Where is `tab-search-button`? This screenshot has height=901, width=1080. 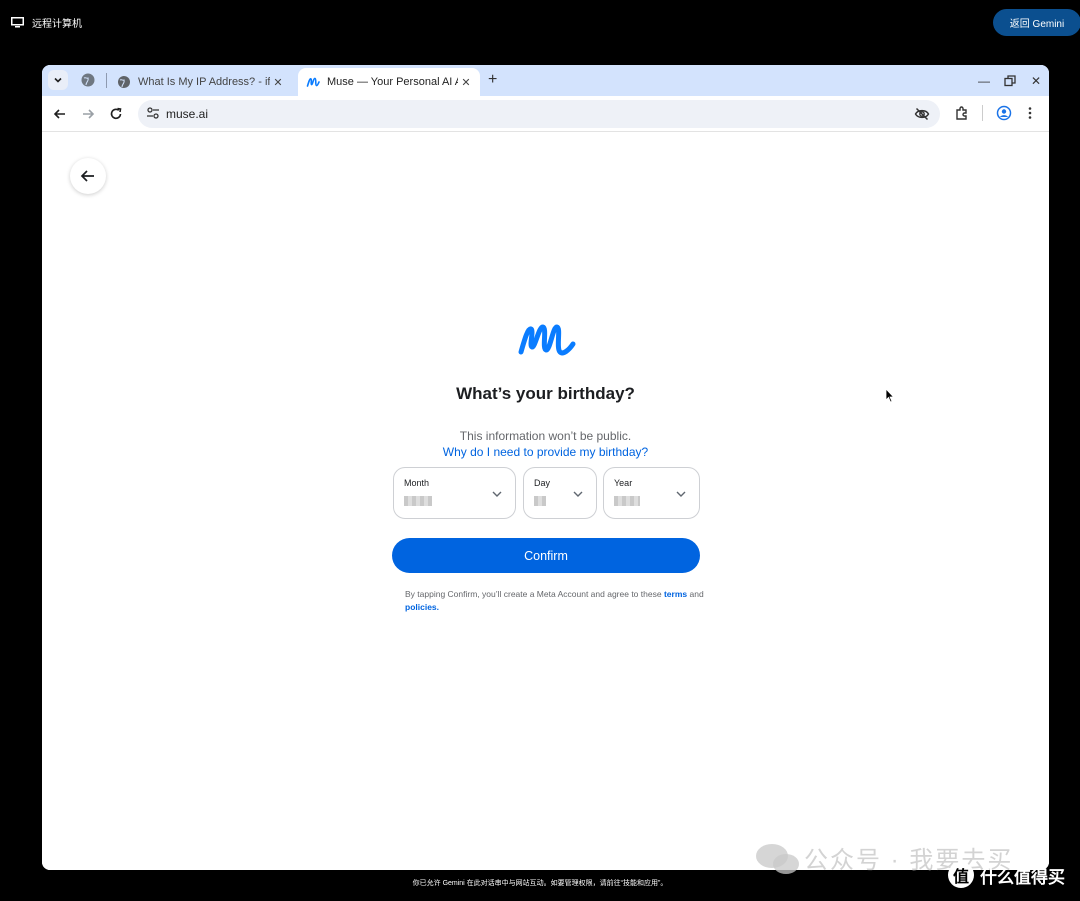
tab-search-button is located at coordinates (58, 80).